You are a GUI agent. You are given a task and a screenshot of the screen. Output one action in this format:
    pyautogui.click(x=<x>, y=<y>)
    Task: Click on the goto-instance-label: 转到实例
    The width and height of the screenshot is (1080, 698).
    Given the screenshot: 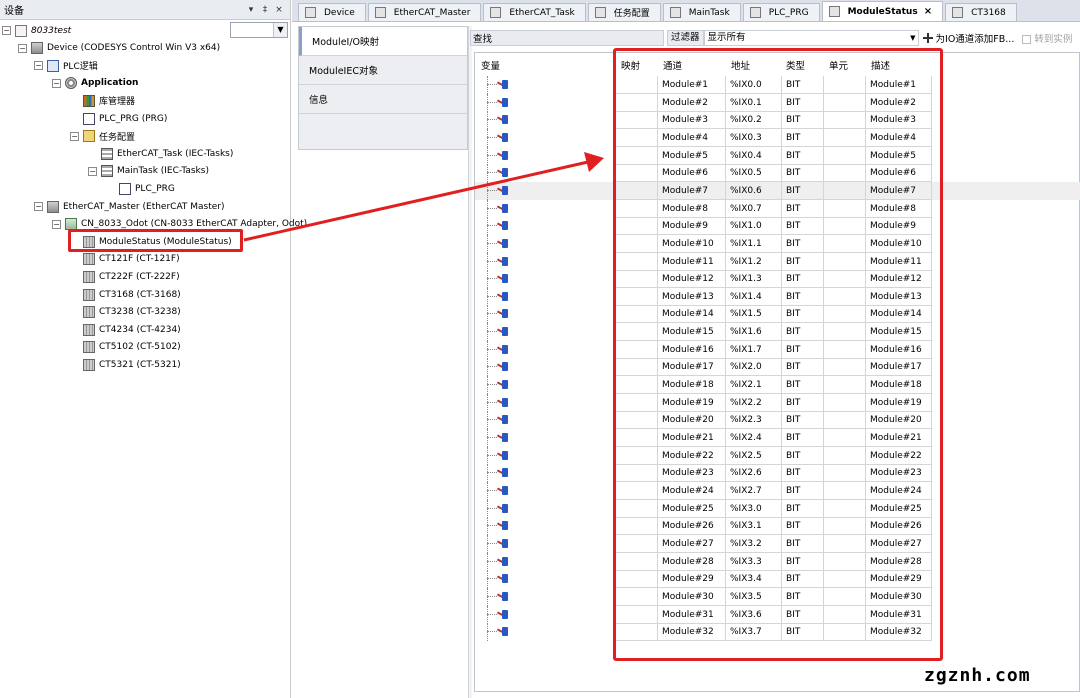 What is the action you would take?
    pyautogui.click(x=1053, y=39)
    